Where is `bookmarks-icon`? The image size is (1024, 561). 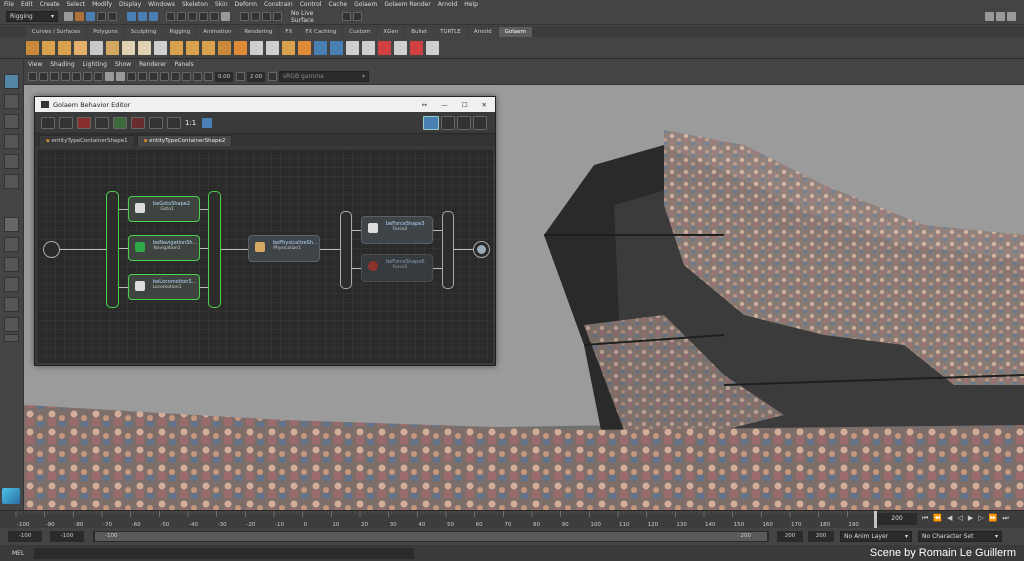 bookmarks-icon is located at coordinates (43, 76).